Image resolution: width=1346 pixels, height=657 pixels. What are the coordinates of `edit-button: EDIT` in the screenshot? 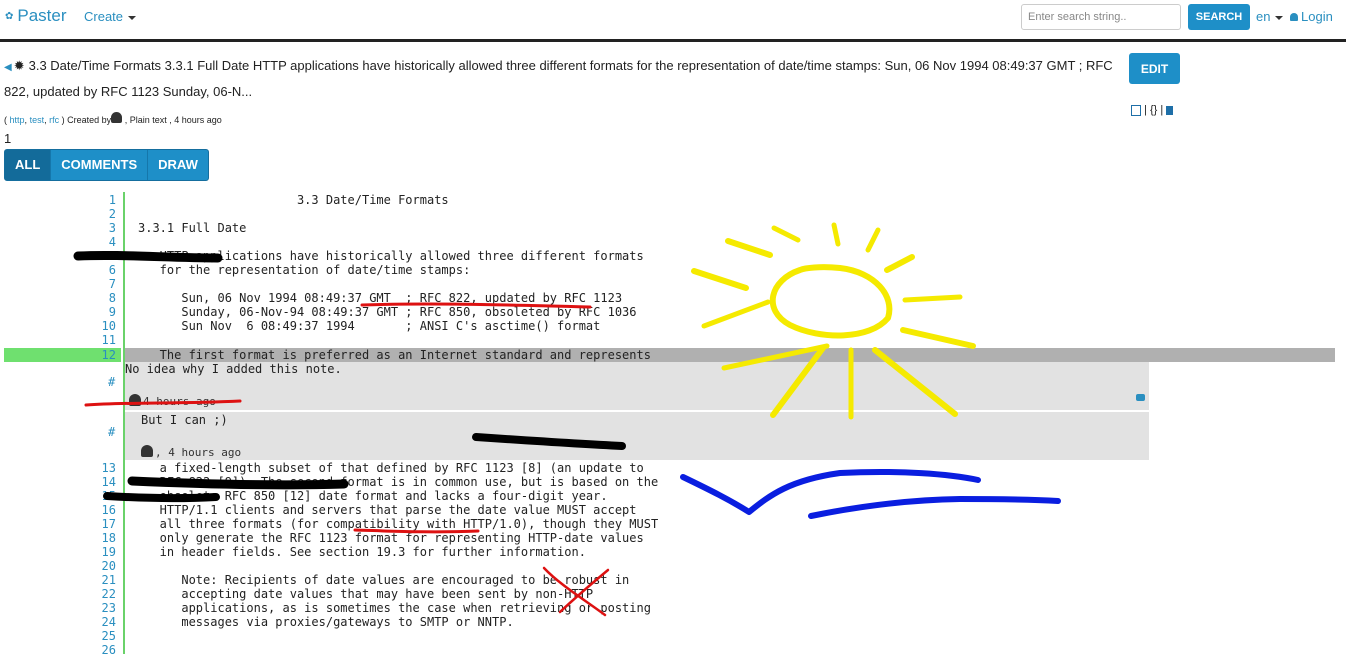 It's located at (1154, 68).